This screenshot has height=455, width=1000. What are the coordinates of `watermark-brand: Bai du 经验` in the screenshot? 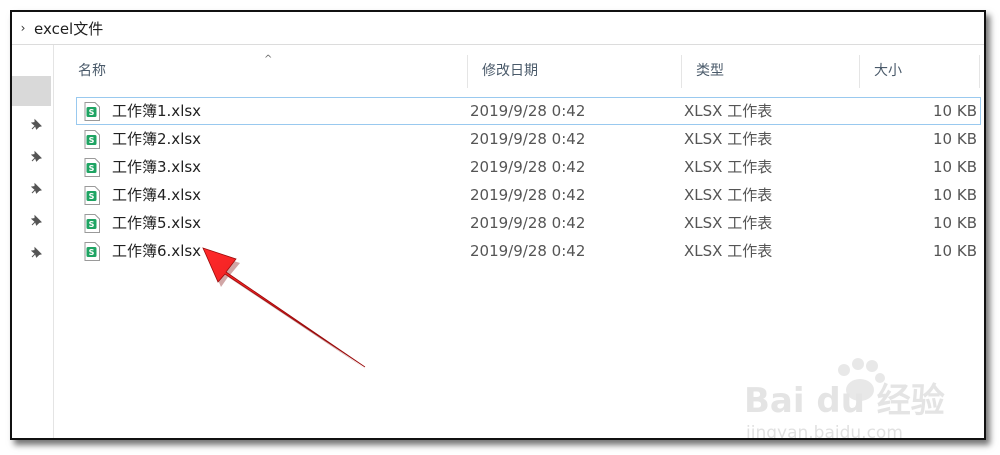 It's located at (844, 401).